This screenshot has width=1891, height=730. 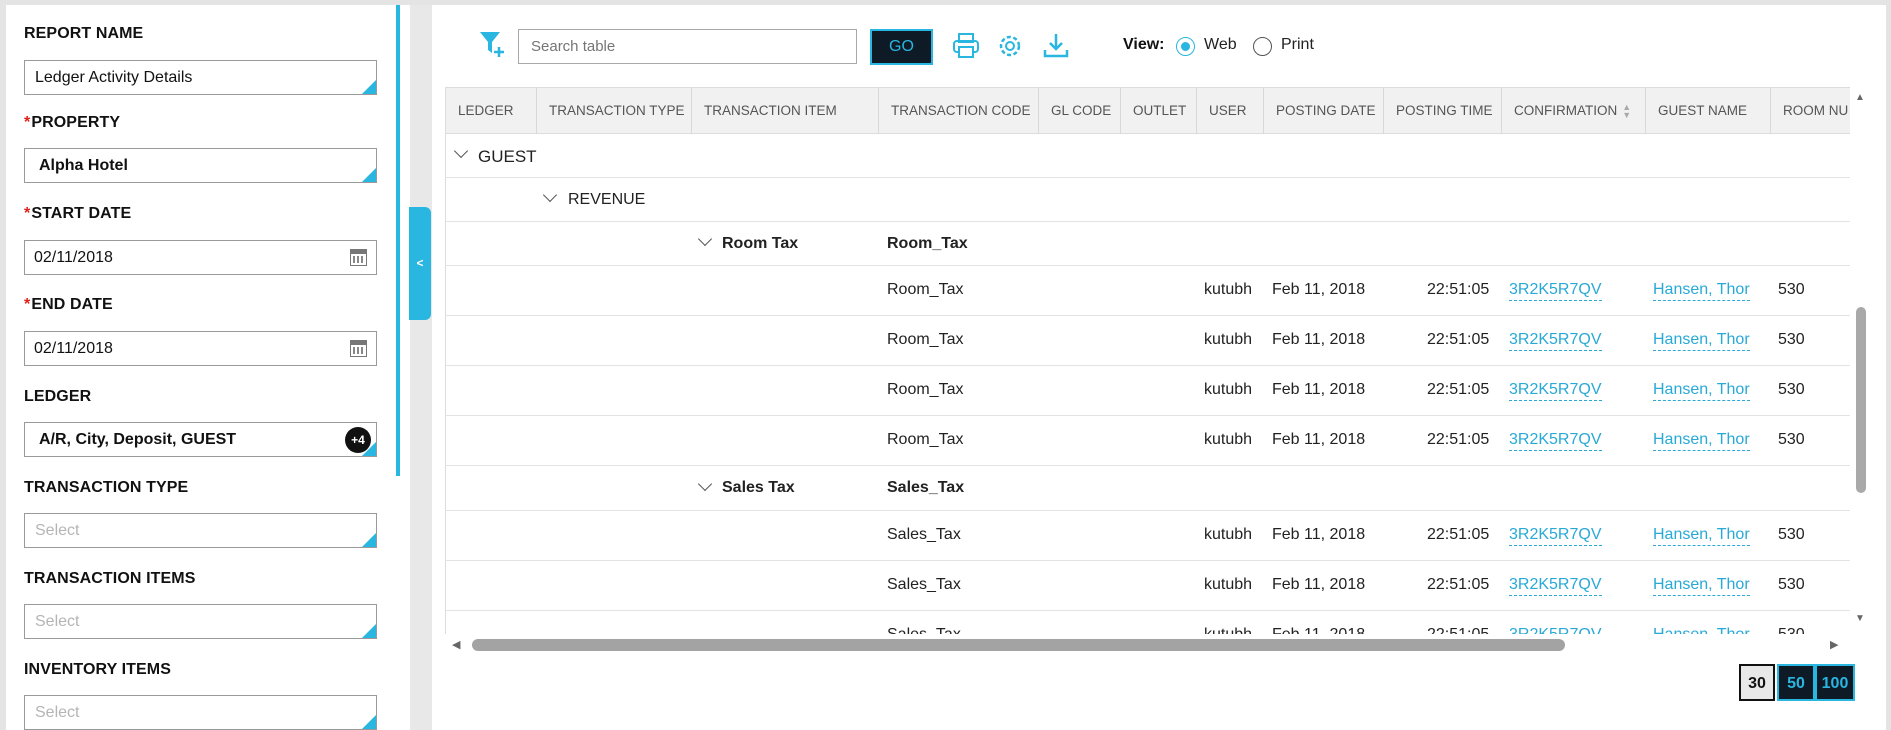 What do you see at coordinates (200, 439) in the screenshot?
I see `ledger-multiselect: A/R, City, Deposit, GUEST +4` at bounding box center [200, 439].